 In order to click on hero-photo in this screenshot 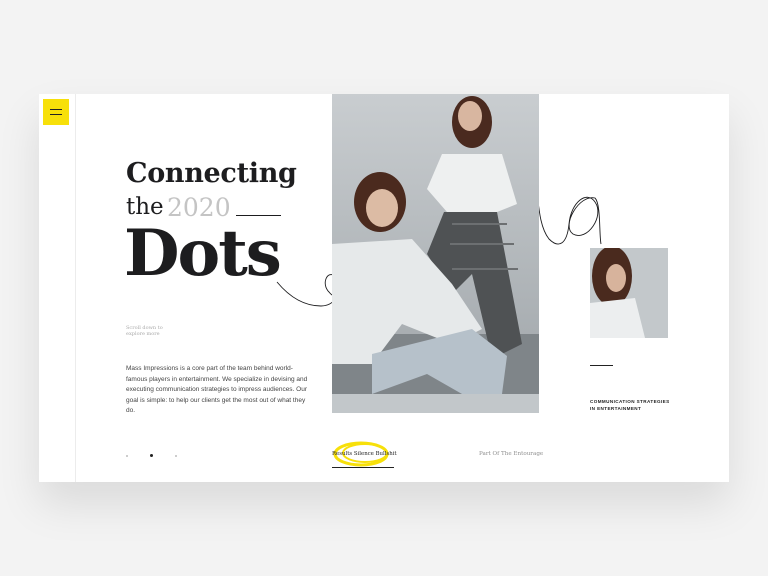, I will do `click(435, 253)`.